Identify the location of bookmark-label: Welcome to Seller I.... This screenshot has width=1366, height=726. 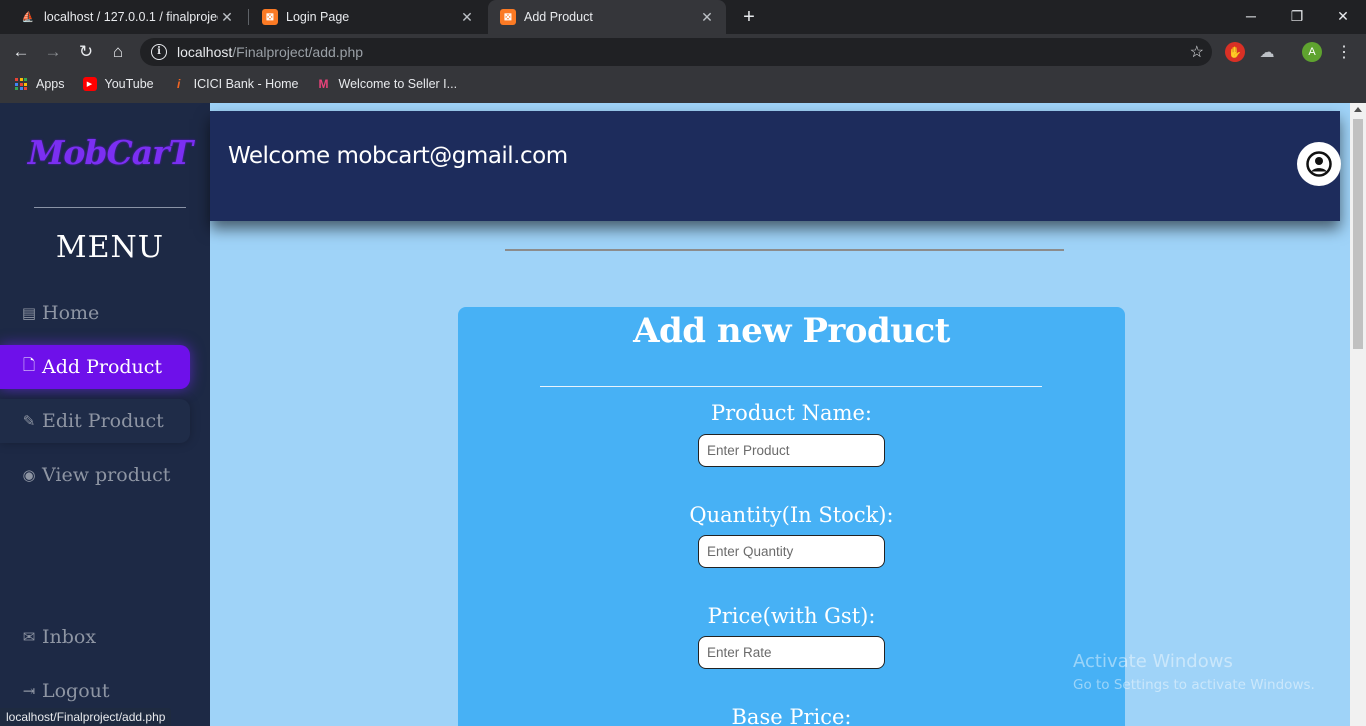
(398, 84).